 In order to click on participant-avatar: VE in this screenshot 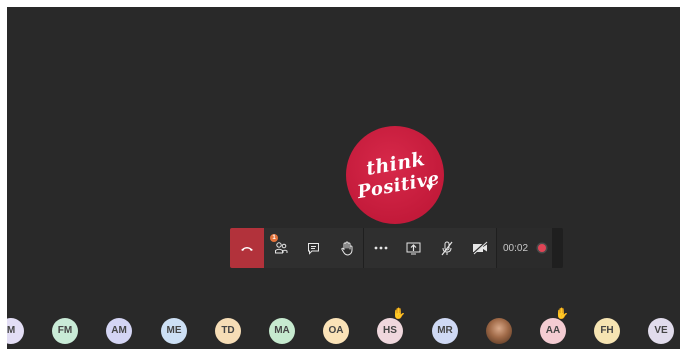, I will do `click(661, 331)`.